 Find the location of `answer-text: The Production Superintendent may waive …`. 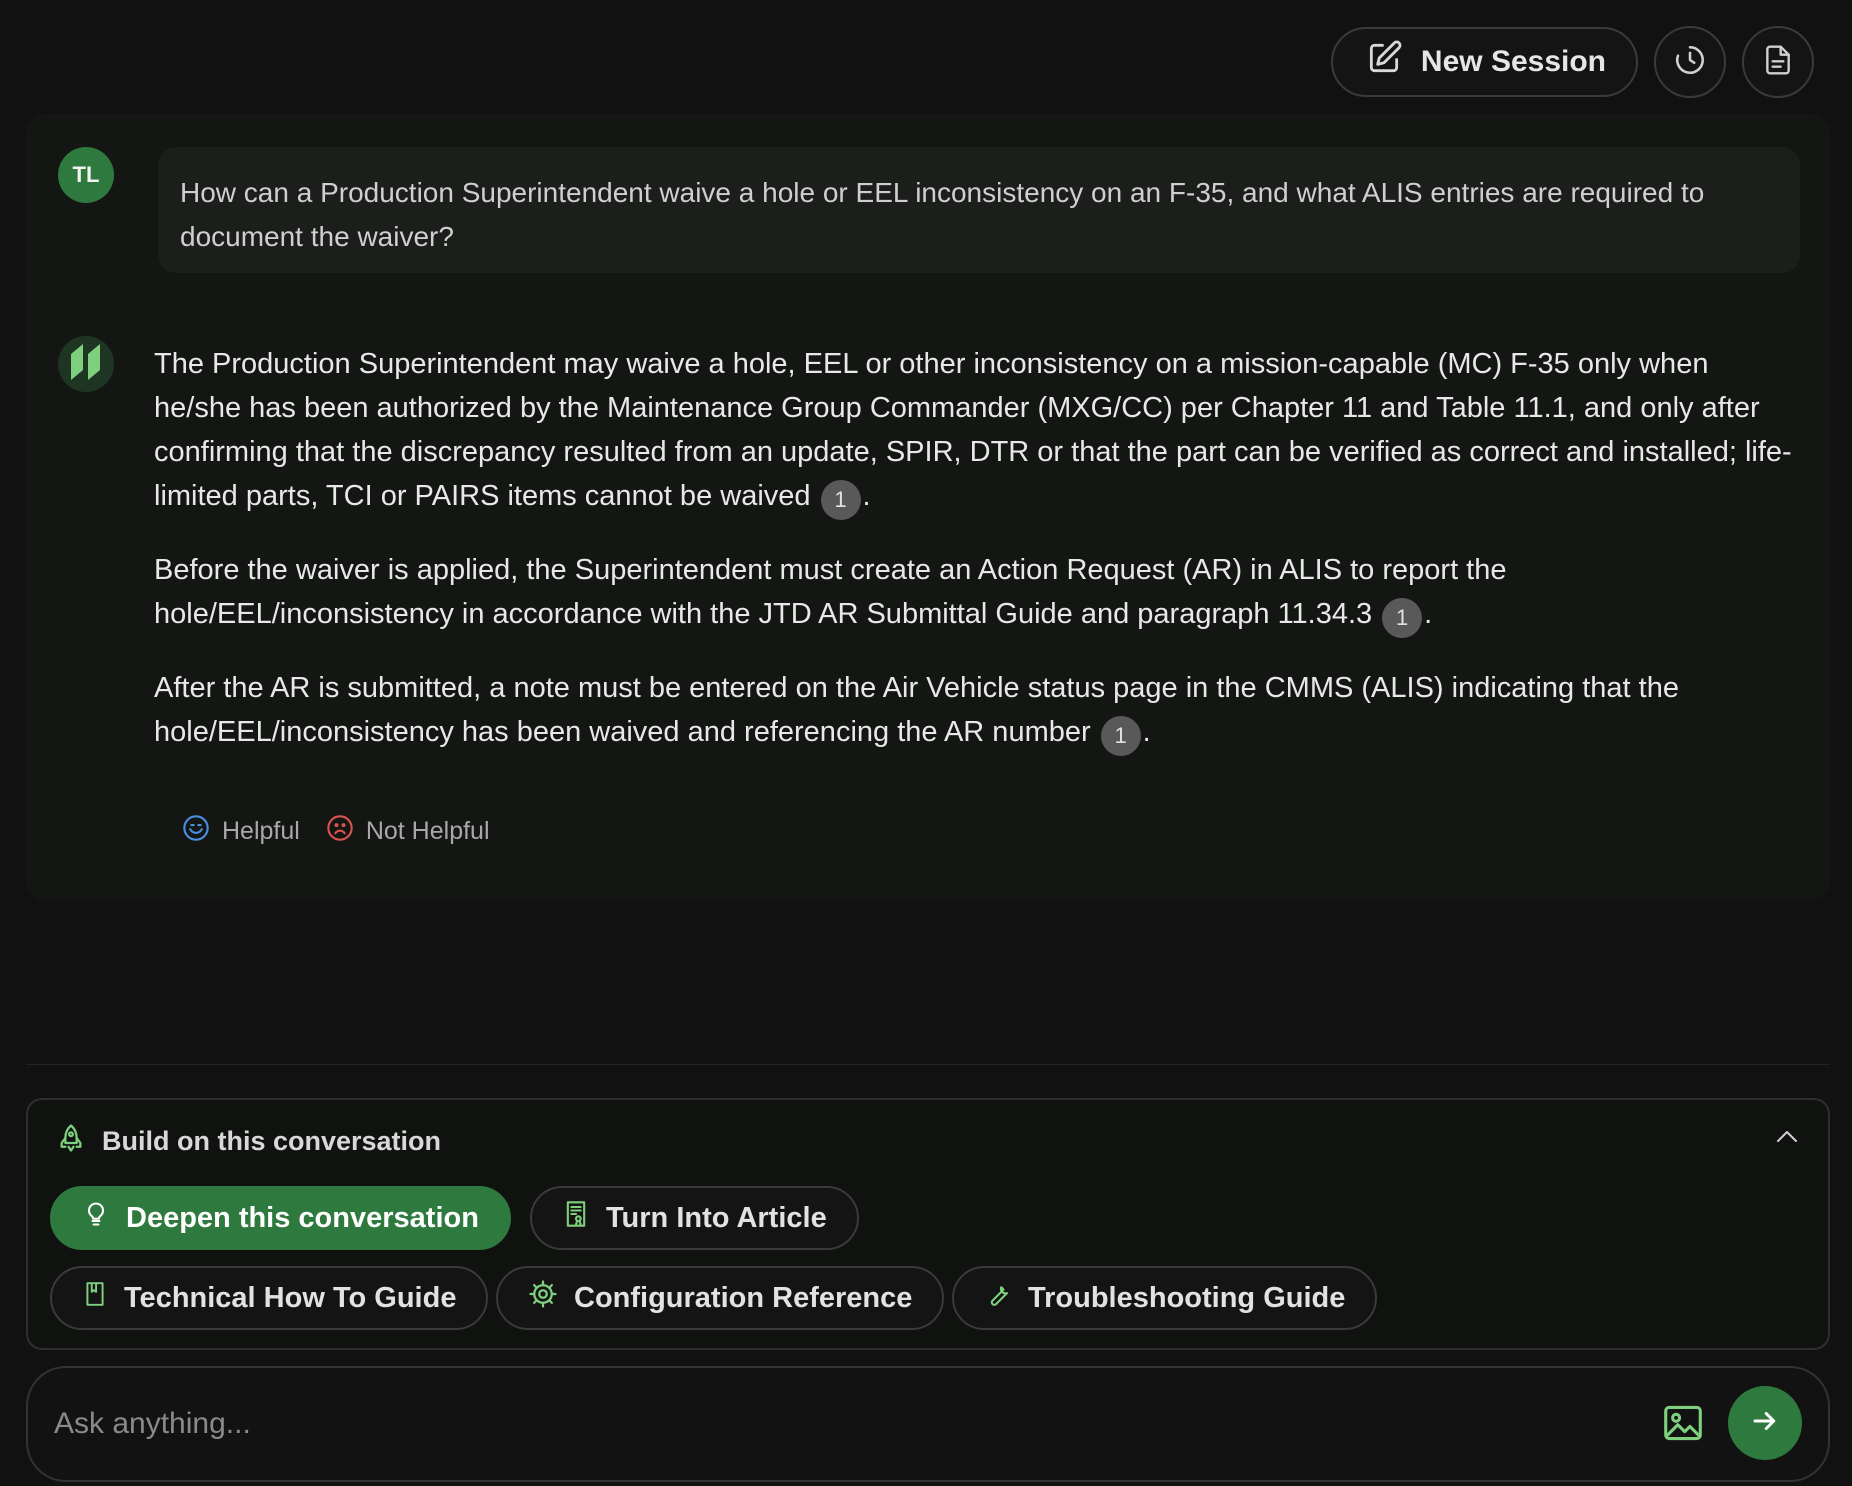

answer-text: The Production Superintendent may waive … is located at coordinates (973, 430).